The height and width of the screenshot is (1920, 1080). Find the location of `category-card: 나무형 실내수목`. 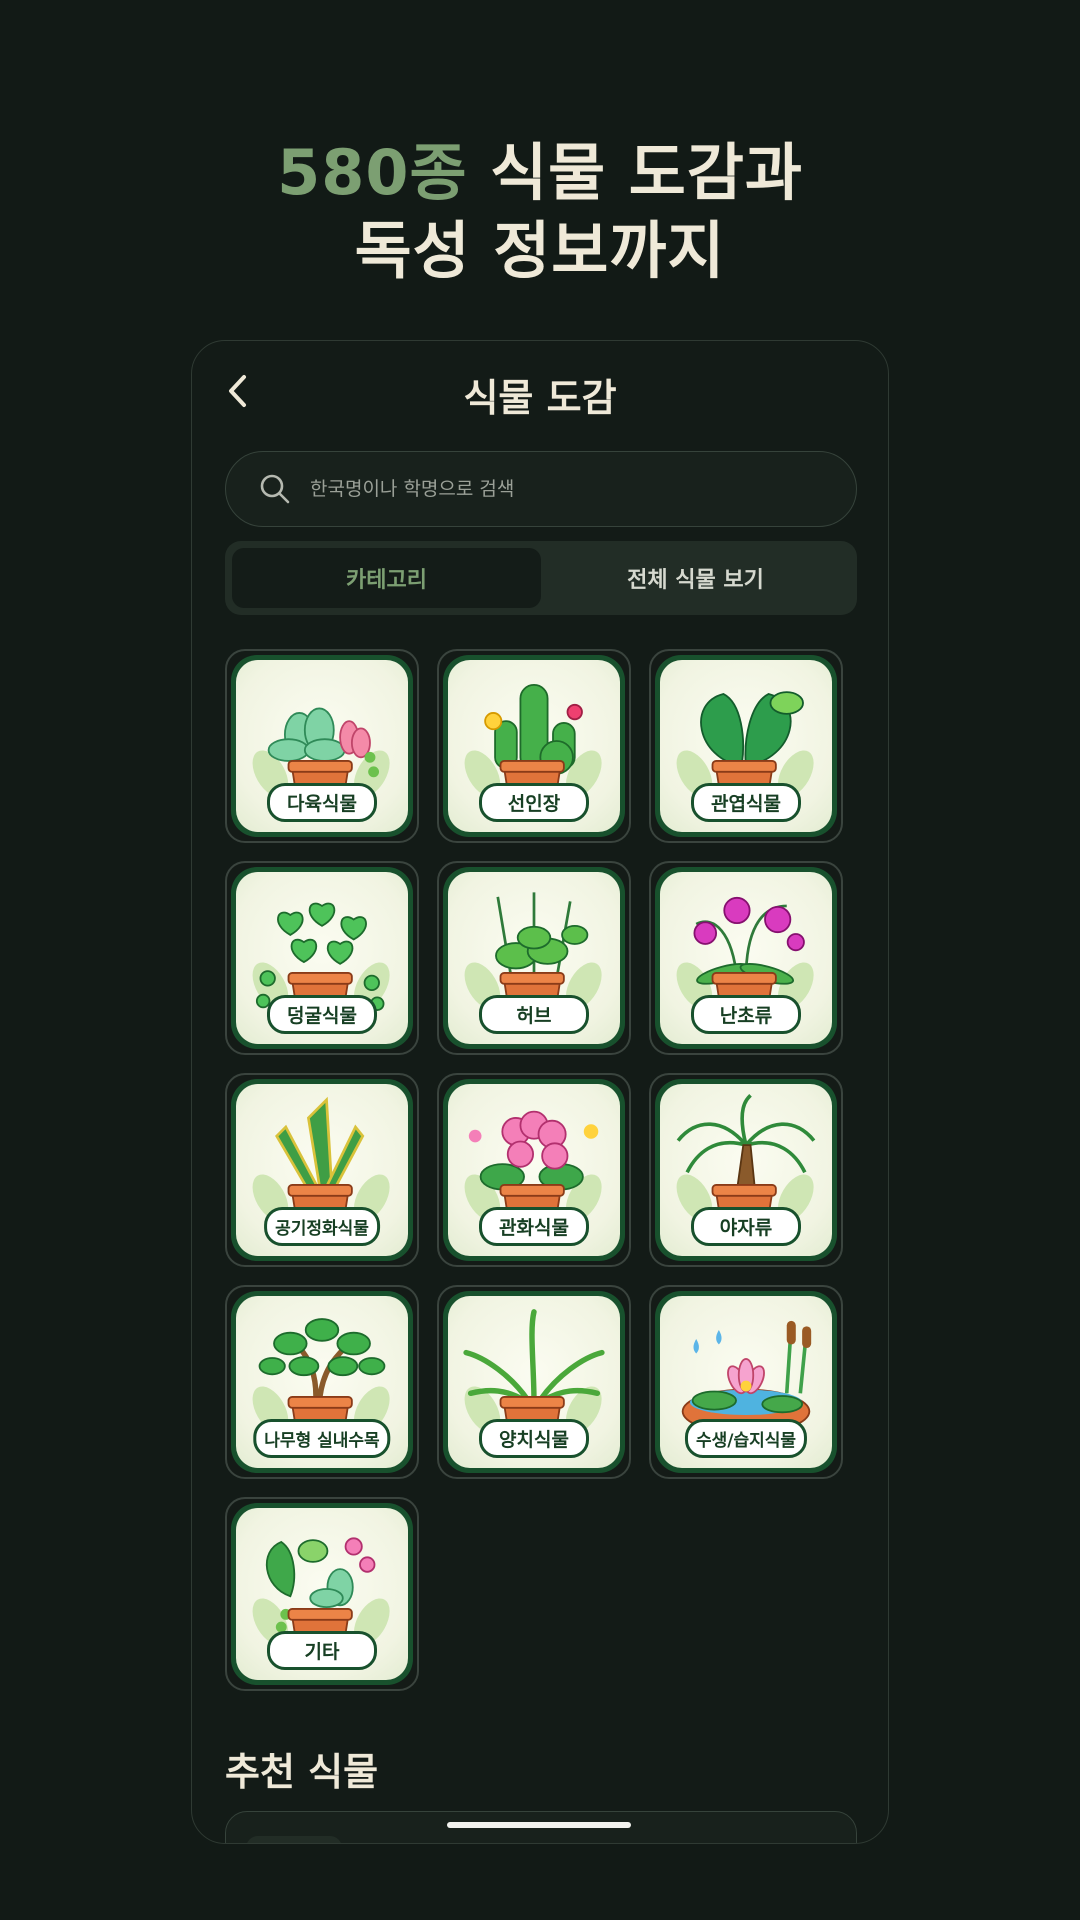

category-card: 나무형 실내수목 is located at coordinates (322, 1382).